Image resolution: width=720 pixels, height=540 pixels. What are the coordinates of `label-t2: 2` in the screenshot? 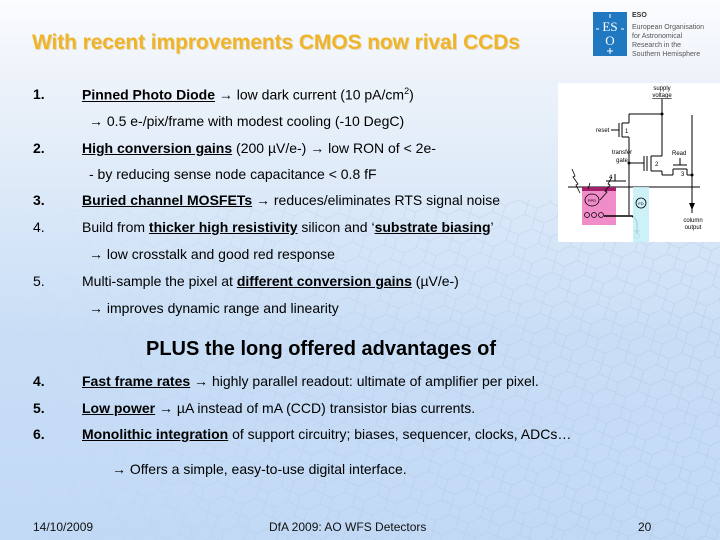 It's located at (657, 165).